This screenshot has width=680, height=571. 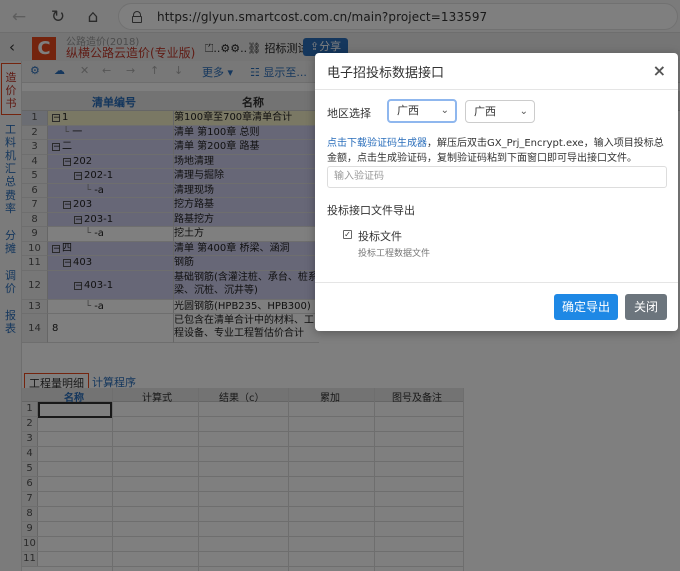 I want to click on export-section-title: 投标接口文件导出, so click(x=371, y=210).